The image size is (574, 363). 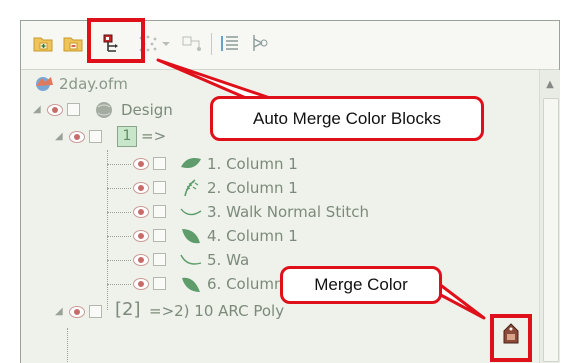 I want to click on callout-merge-color: Merge Color, so click(x=361, y=285).